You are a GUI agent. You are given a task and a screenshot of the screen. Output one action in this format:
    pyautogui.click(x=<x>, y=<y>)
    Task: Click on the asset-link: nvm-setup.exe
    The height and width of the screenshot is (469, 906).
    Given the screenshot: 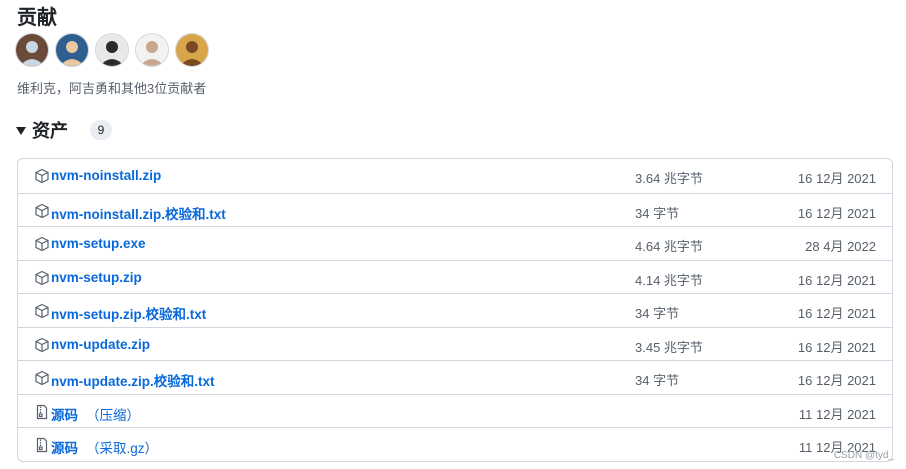 What is the action you would take?
    pyautogui.click(x=102, y=243)
    